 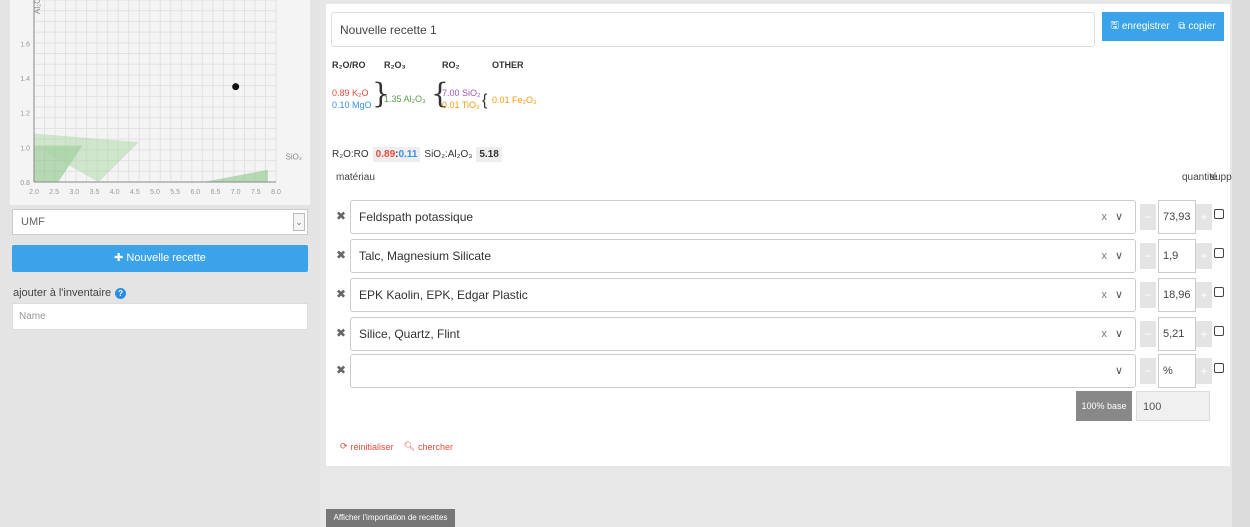 I want to click on new-recipe-label: Nouvelle recette, so click(x=166, y=258).